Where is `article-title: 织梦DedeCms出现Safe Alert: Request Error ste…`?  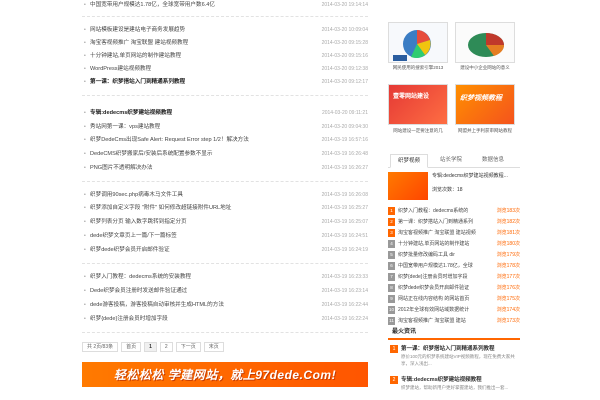 article-title: 织梦DedeCms出现Safe Alert: Request Error ste… is located at coordinates (200, 140).